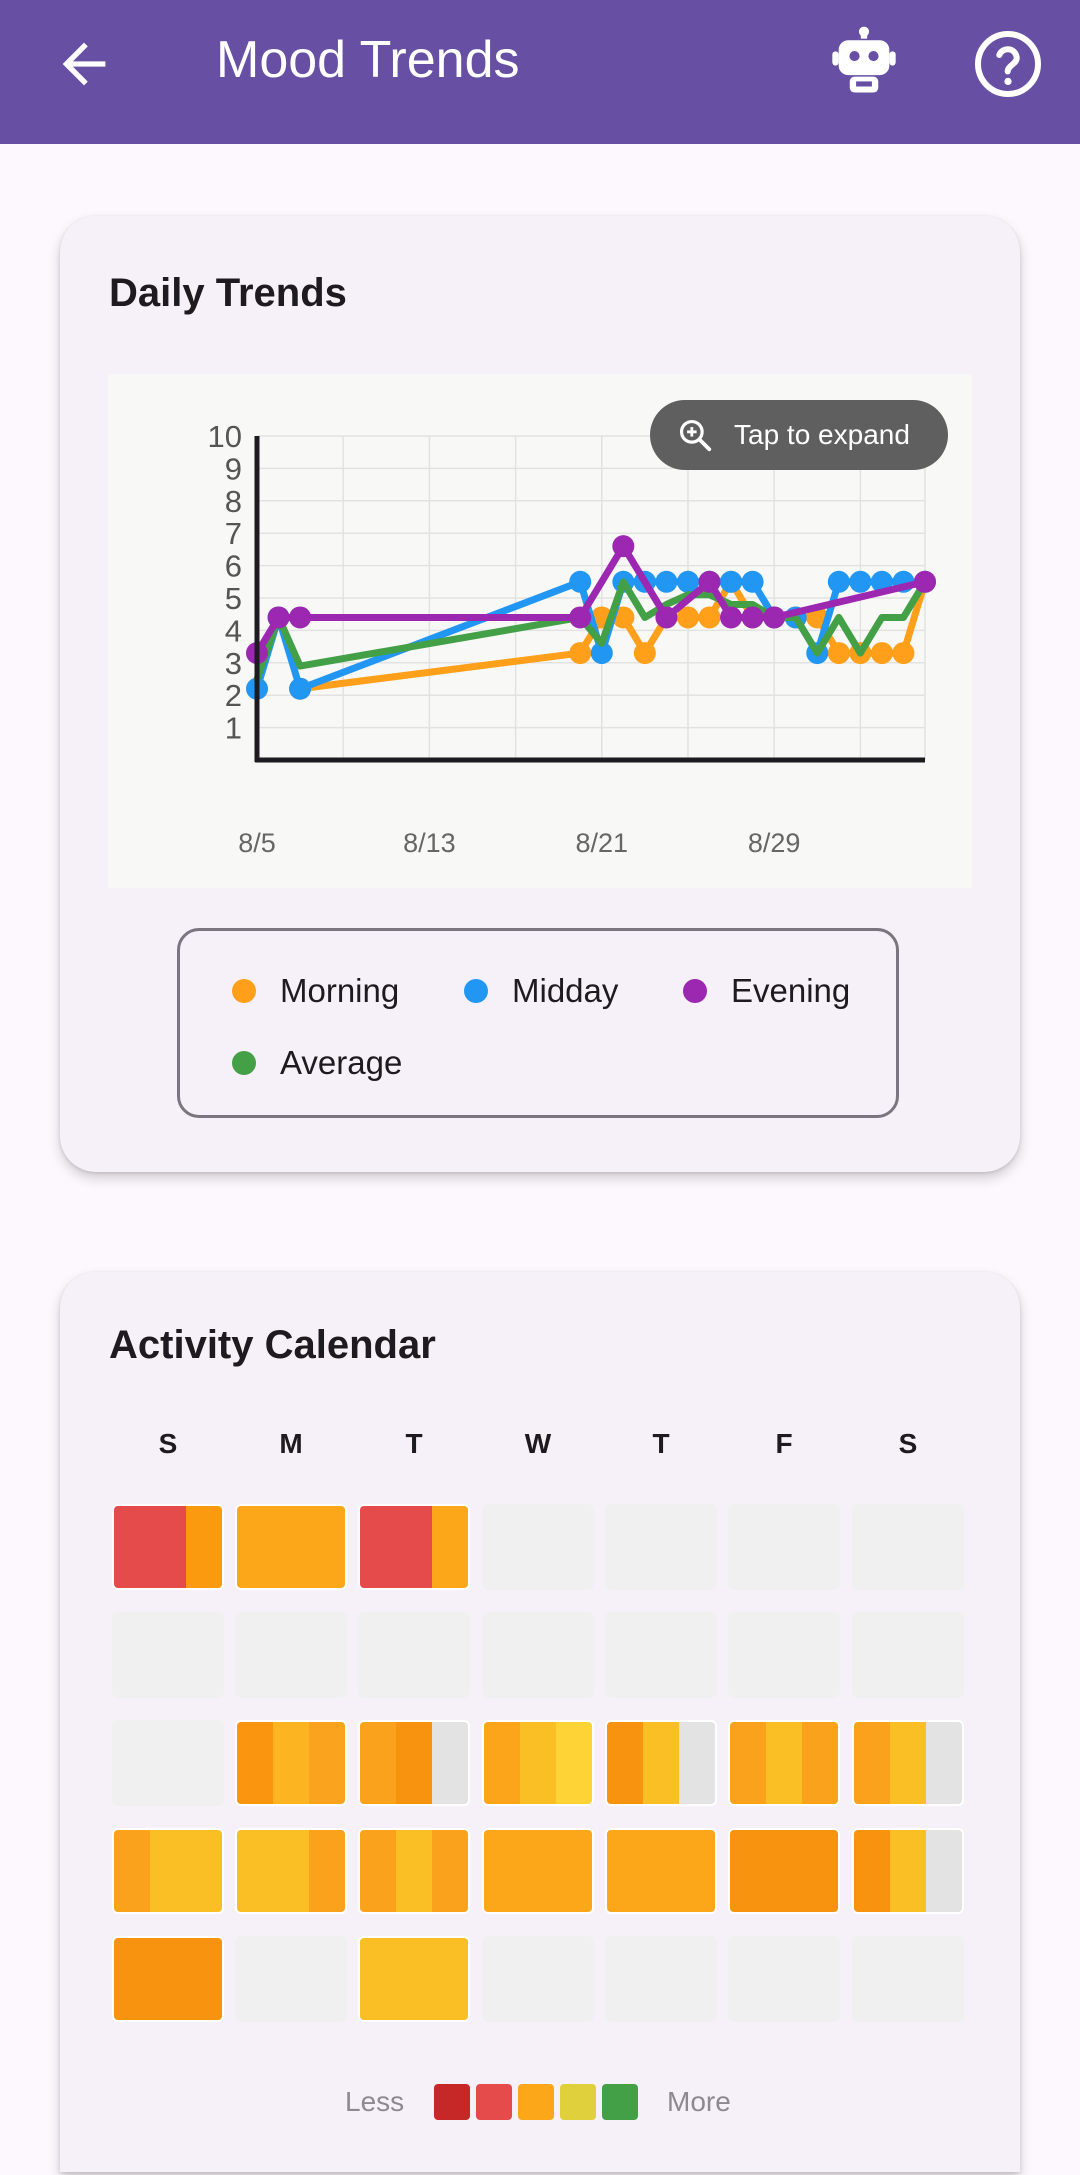 This screenshot has width=1080, height=2175. I want to click on weekday-label: F, so click(784, 1443).